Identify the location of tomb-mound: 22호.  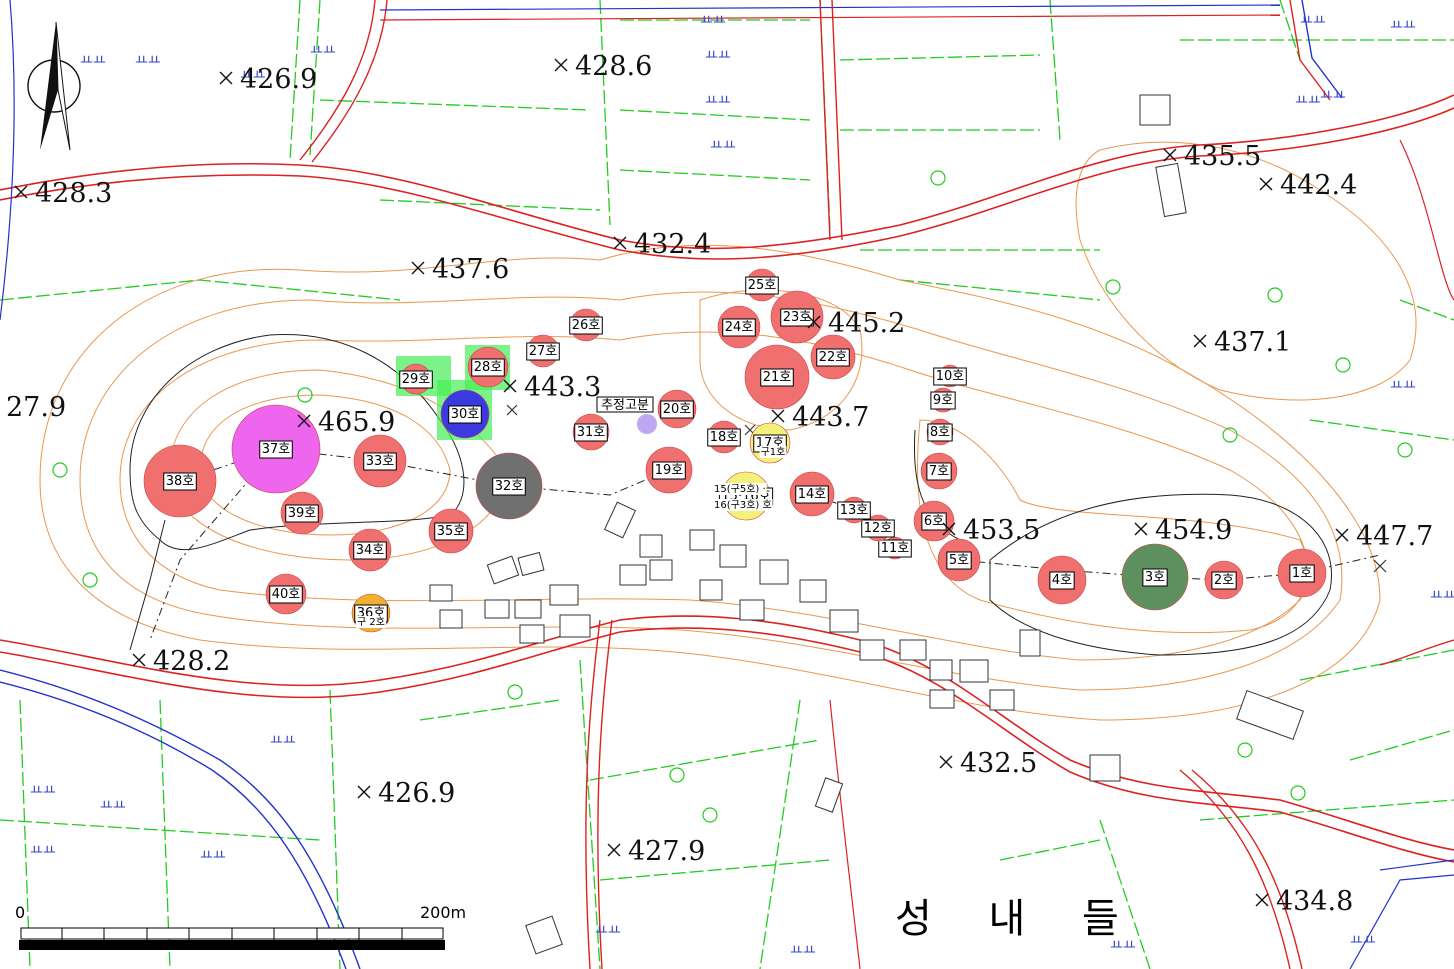
(833, 357).